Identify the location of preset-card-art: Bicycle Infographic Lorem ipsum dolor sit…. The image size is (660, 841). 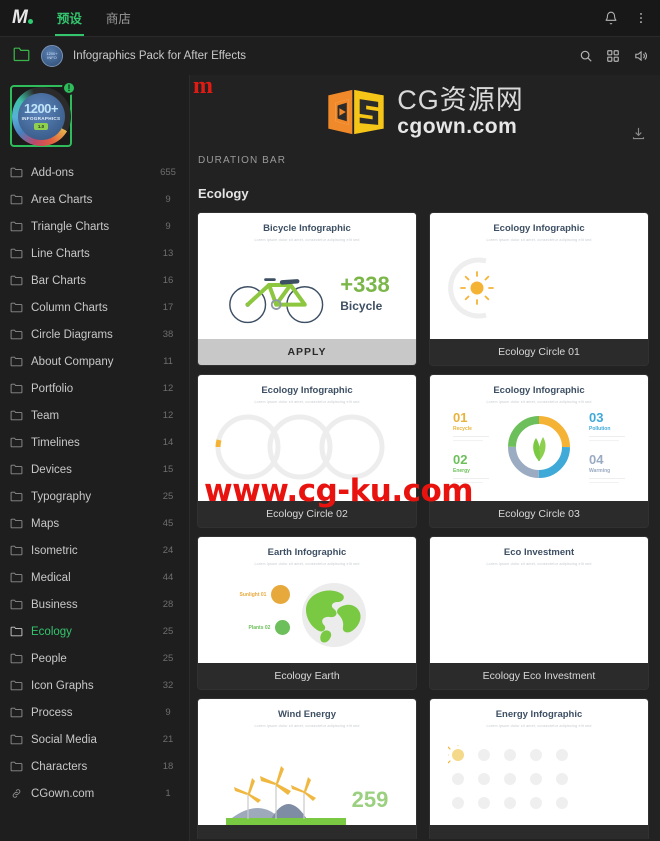
(307, 276).